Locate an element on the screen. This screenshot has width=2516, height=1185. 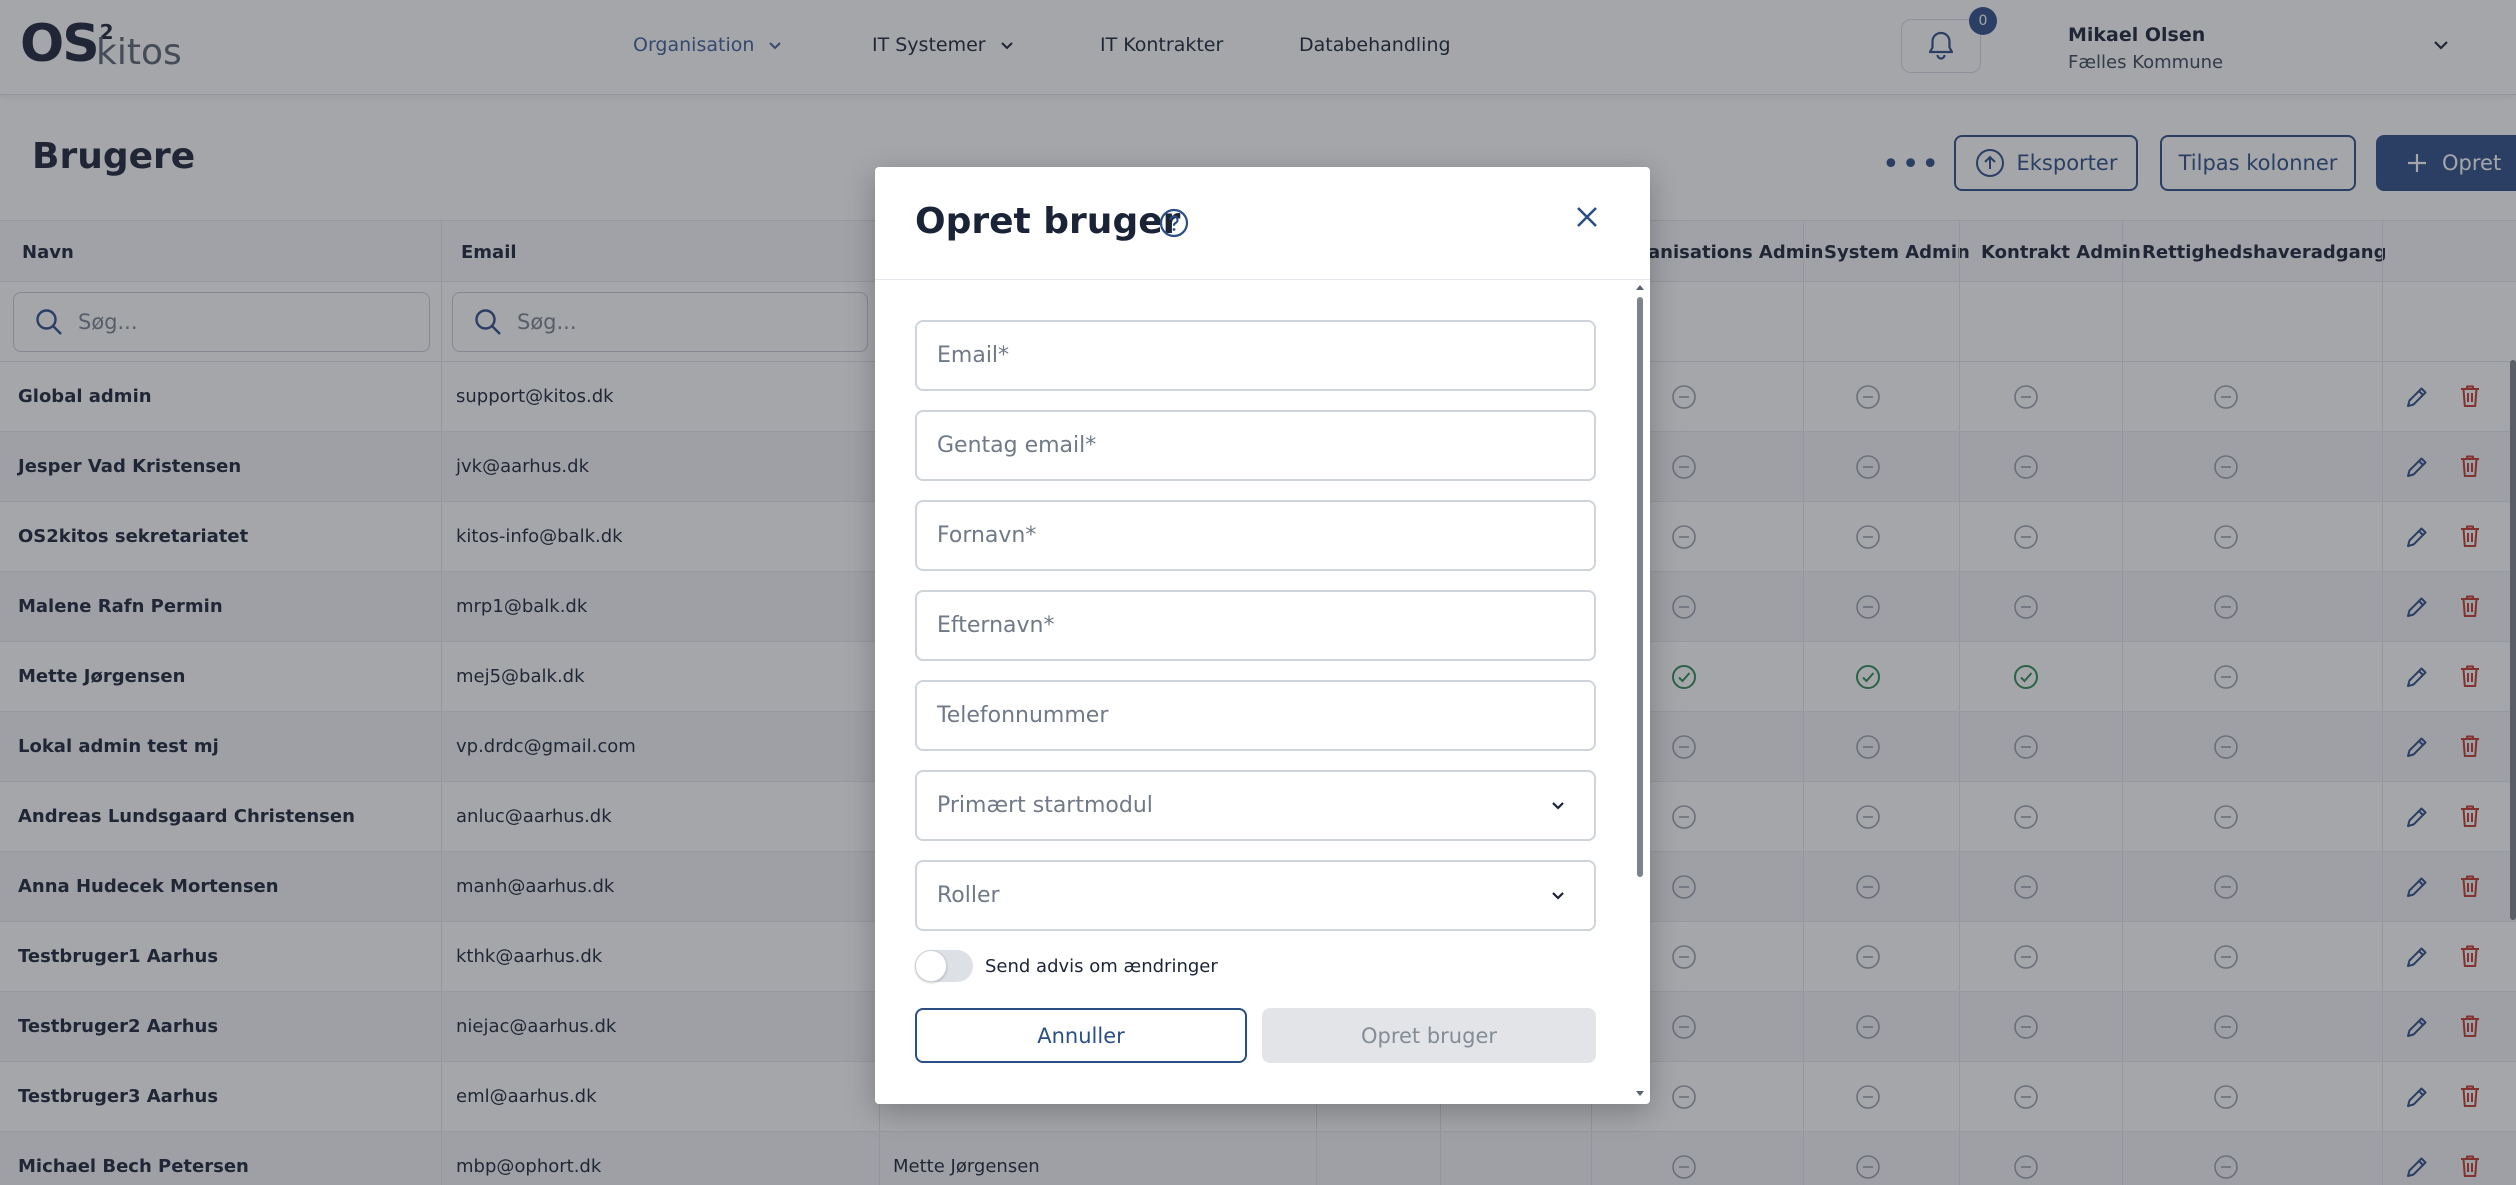
toggle-knob is located at coordinates (931, 966).